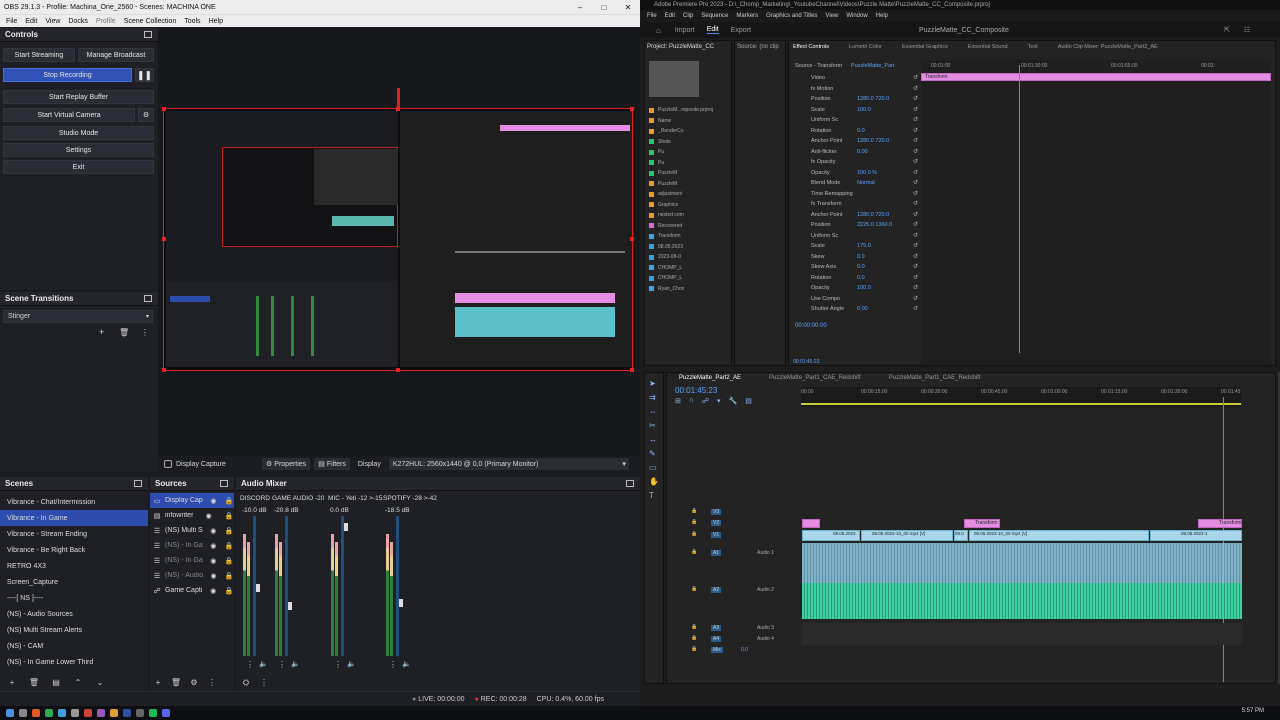 The height and width of the screenshot is (720, 1280). Describe the element at coordinates (690, 110) in the screenshot. I see `project-item: PuzzleM...mposite.prproj` at that location.